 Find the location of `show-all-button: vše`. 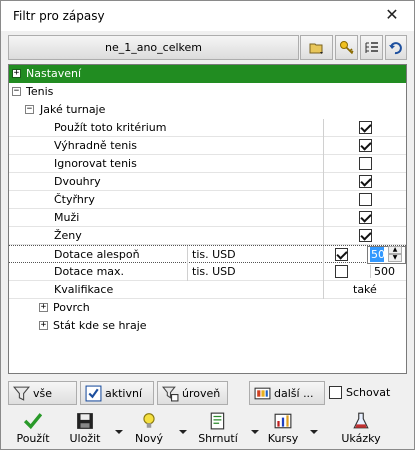

show-all-button: vše is located at coordinates (42, 393).